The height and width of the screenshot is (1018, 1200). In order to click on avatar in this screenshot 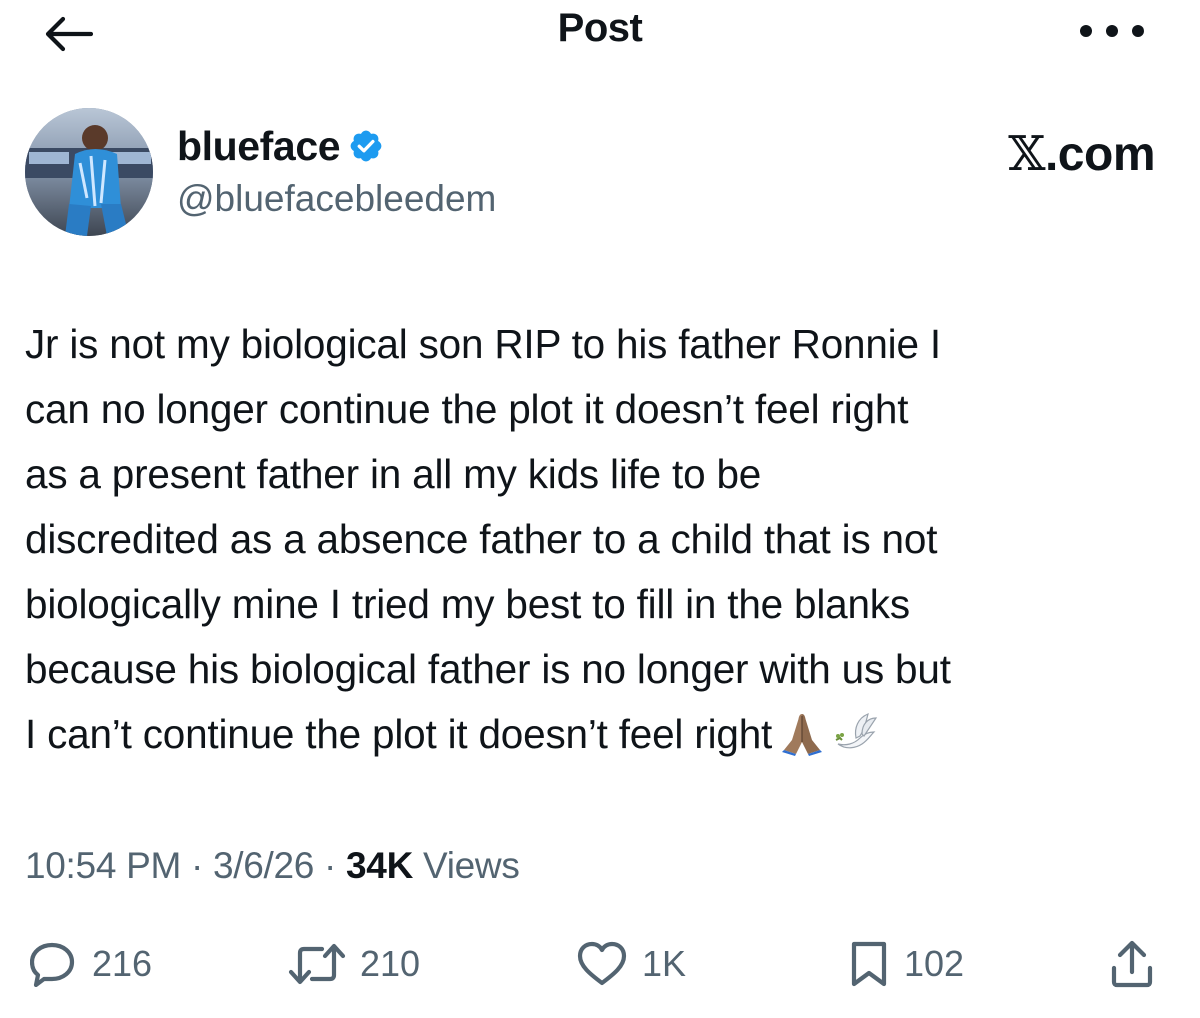, I will do `click(89, 172)`.